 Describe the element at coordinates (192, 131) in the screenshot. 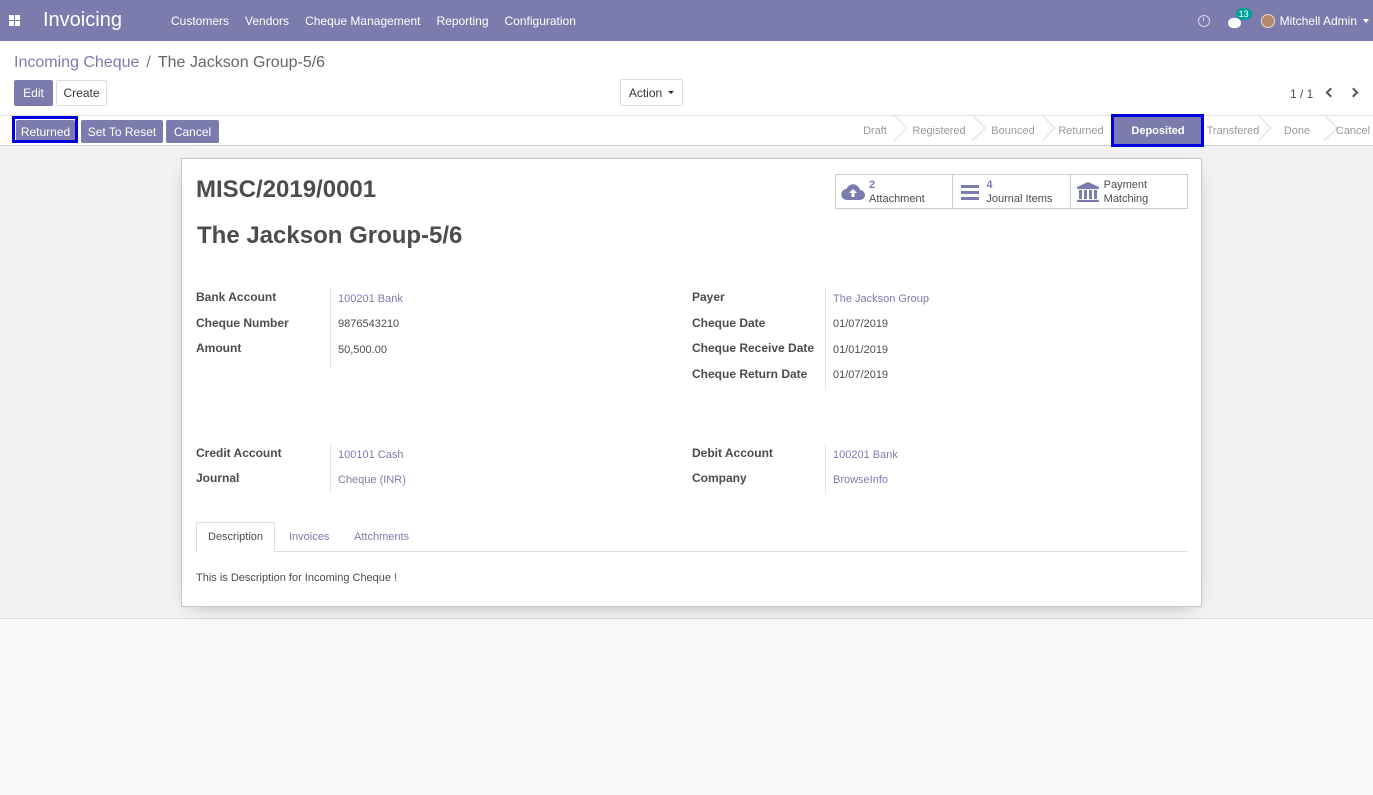

I see `cancel-button: Cancel` at that location.